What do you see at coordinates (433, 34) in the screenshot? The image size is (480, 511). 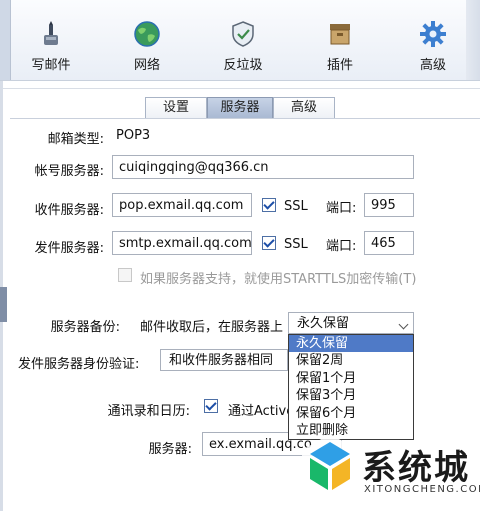 I see `gear-icon` at bounding box center [433, 34].